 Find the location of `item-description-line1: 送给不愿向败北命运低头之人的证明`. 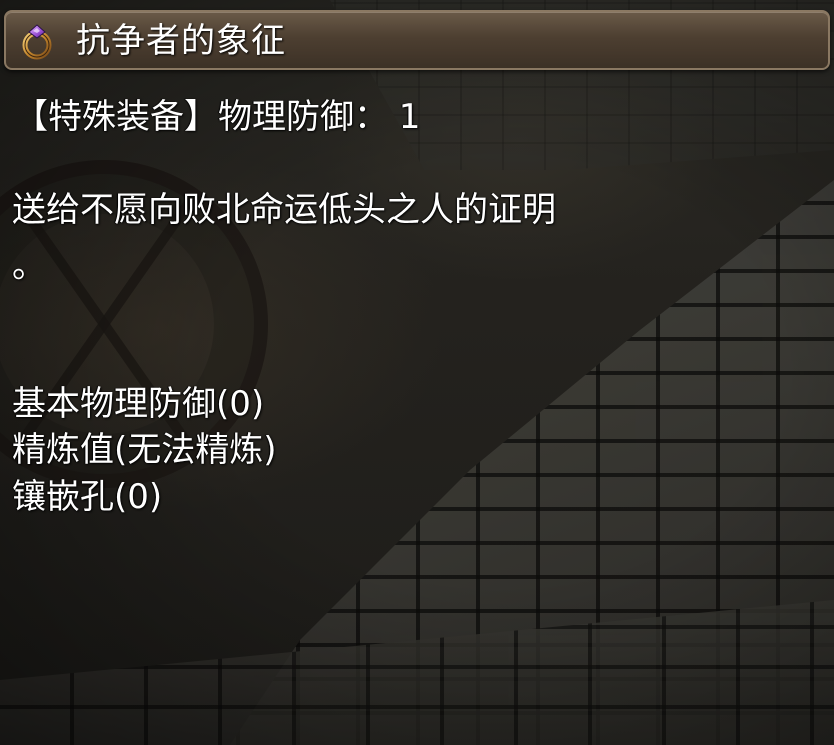

item-description-line1: 送给不愿向败北命运低头之人的证明 is located at coordinates (284, 210).